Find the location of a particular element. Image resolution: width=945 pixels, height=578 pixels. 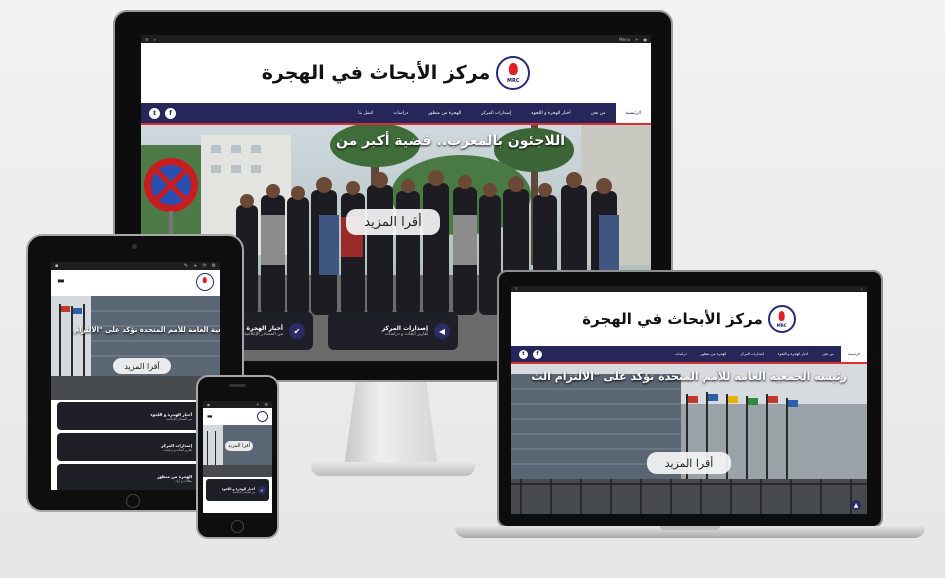

megaphone-icon: ◀ is located at coordinates (442, 331).